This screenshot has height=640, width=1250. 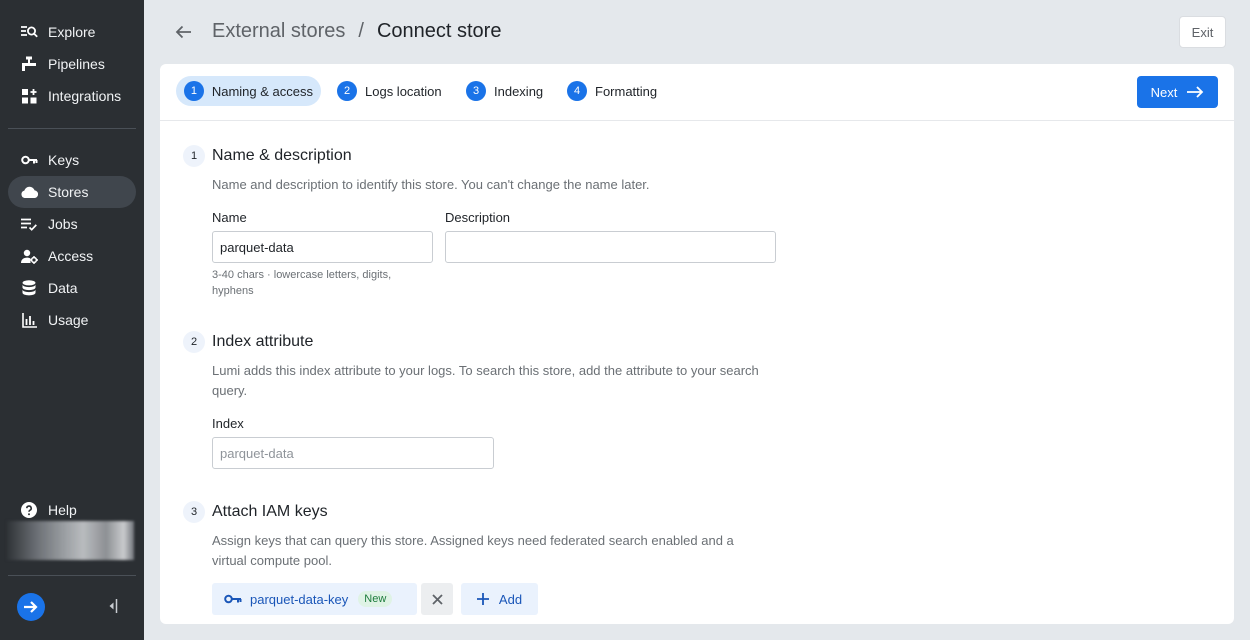 What do you see at coordinates (299, 599) in the screenshot?
I see `key-name: parquet-data-key` at bounding box center [299, 599].